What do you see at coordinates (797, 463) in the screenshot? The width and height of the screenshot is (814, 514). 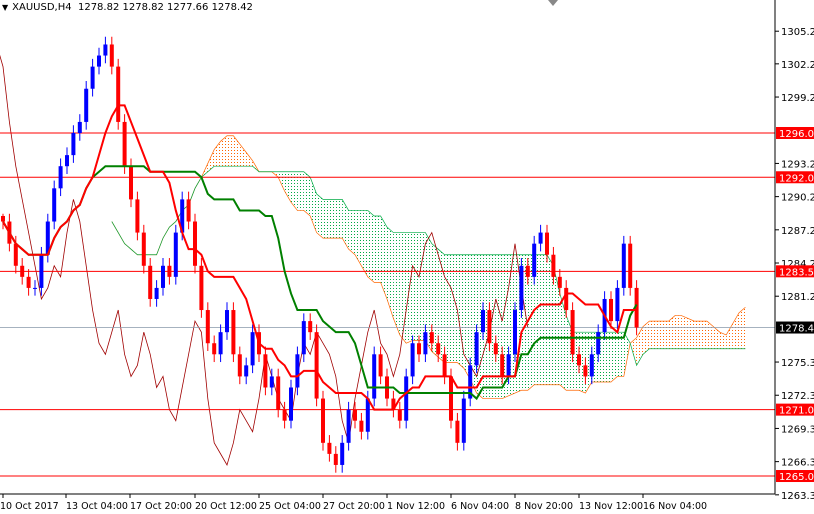 I see `y-tick-label: 1266.30` at bounding box center [797, 463].